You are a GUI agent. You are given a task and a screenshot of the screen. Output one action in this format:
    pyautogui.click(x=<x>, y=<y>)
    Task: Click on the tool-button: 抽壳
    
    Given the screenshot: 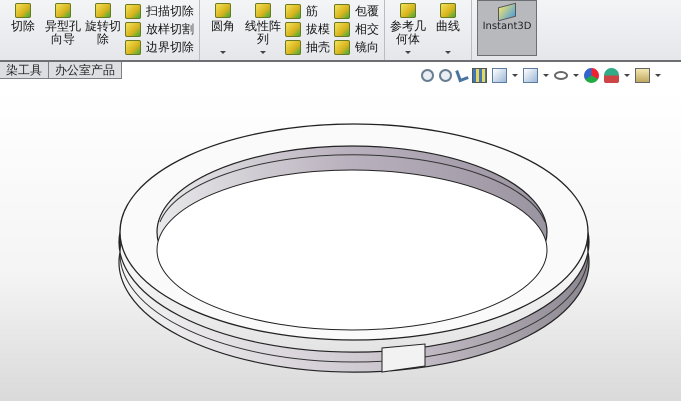 What is the action you would take?
    pyautogui.click(x=307, y=47)
    